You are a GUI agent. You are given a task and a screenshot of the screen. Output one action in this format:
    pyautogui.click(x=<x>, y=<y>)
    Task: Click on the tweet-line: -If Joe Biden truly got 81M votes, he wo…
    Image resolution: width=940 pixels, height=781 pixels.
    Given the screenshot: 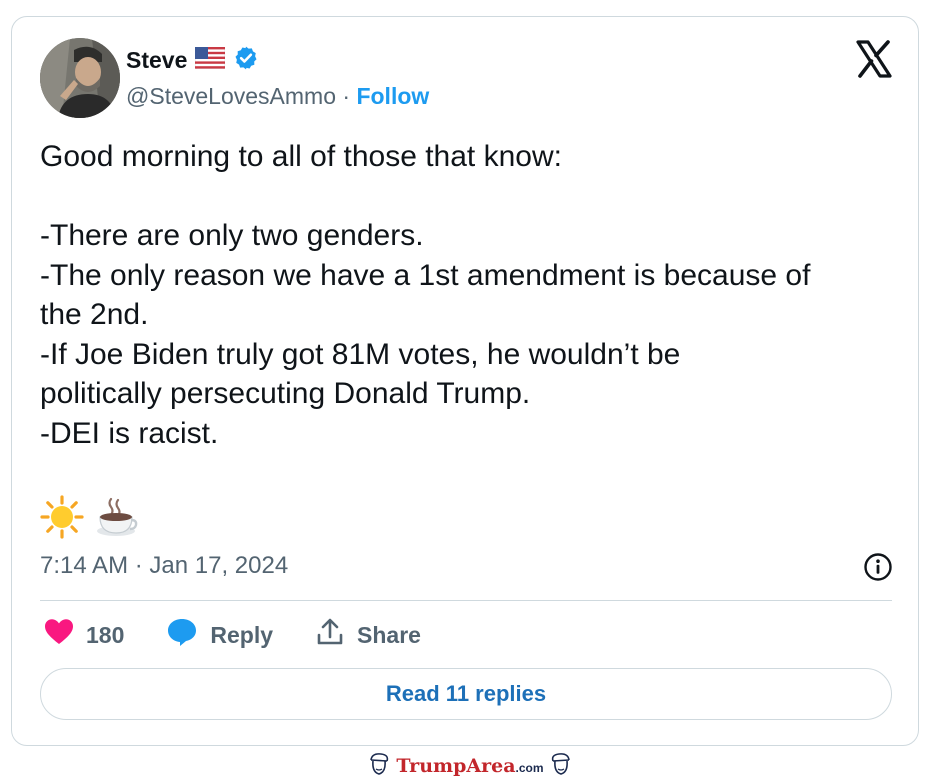 What is the action you would take?
    pyautogui.click(x=360, y=354)
    